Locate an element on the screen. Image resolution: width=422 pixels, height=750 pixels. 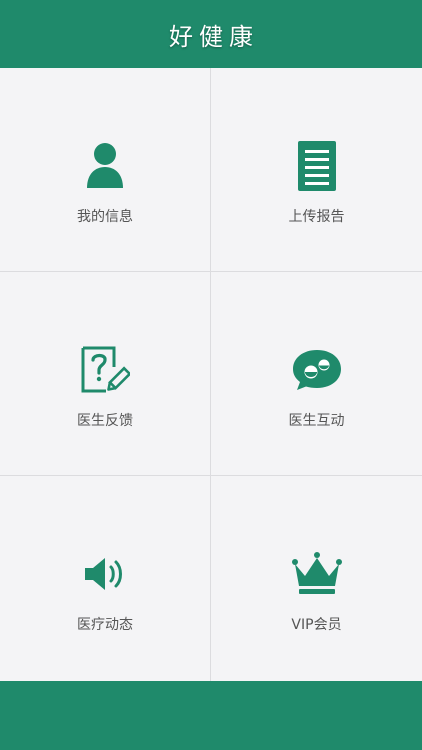
menu-tile-vip-member: VIP会员 is located at coordinates (316, 578).